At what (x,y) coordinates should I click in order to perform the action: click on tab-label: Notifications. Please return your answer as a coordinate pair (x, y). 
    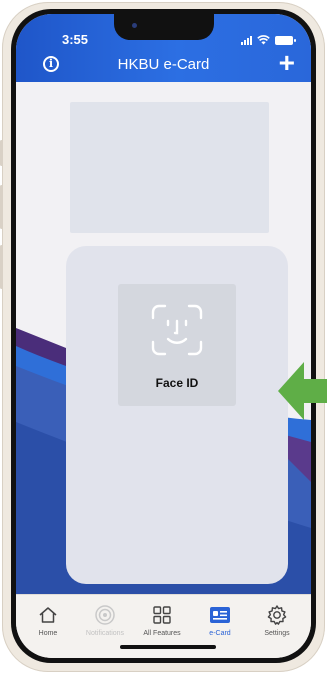
    Looking at the image, I should click on (105, 633).